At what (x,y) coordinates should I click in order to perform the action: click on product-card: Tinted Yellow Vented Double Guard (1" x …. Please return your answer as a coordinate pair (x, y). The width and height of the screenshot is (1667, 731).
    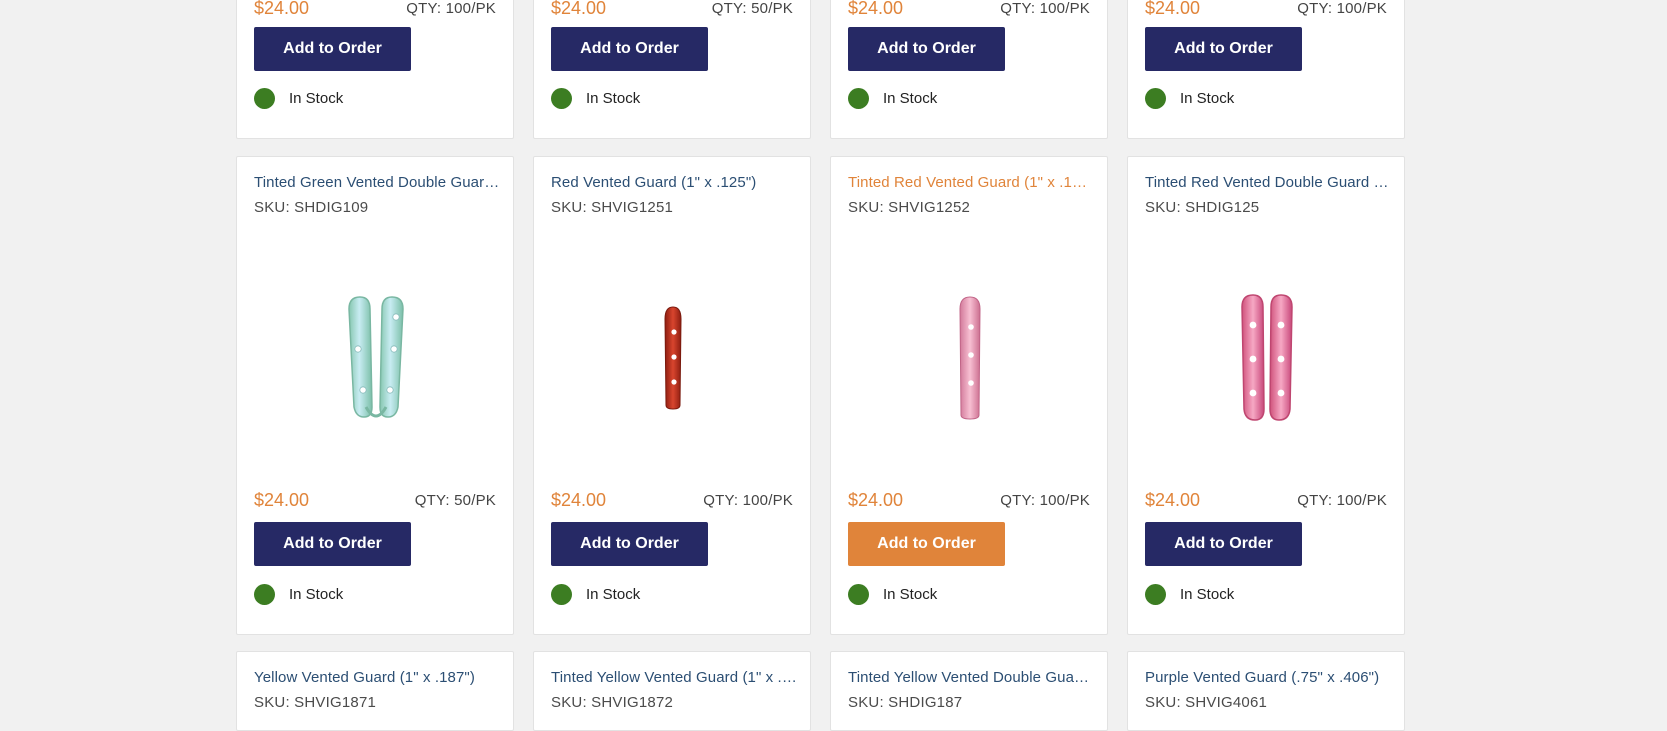
    Looking at the image, I should click on (969, 691).